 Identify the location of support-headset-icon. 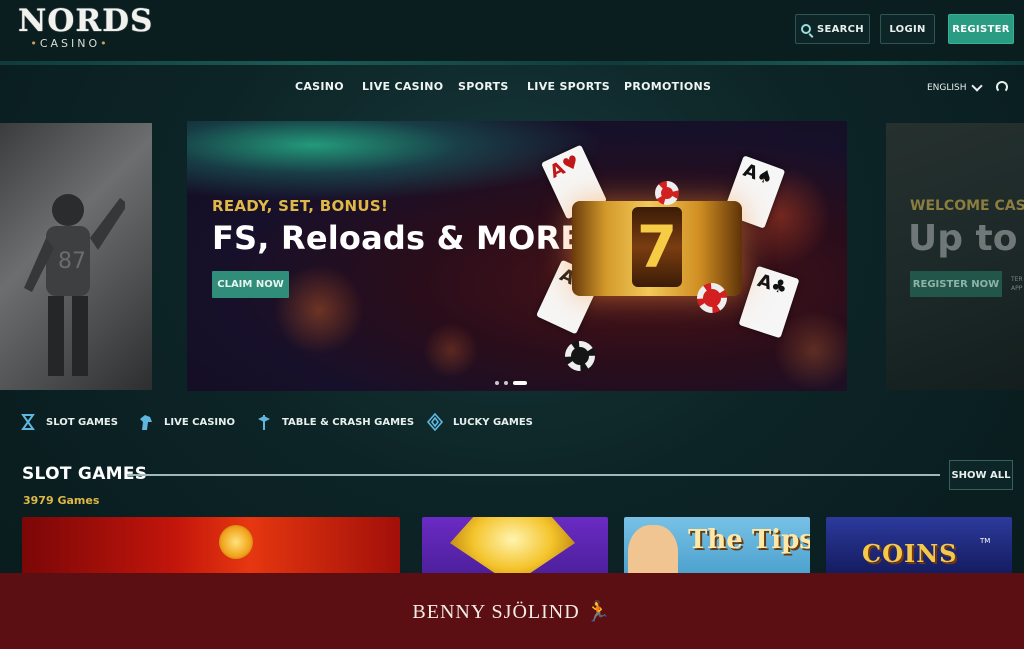
(1002, 87).